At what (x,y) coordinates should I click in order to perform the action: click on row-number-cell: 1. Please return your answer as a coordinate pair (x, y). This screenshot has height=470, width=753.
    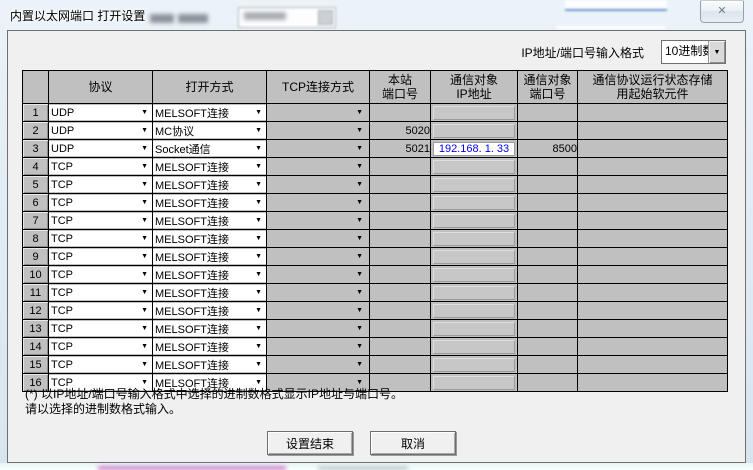
    Looking at the image, I should click on (35, 112).